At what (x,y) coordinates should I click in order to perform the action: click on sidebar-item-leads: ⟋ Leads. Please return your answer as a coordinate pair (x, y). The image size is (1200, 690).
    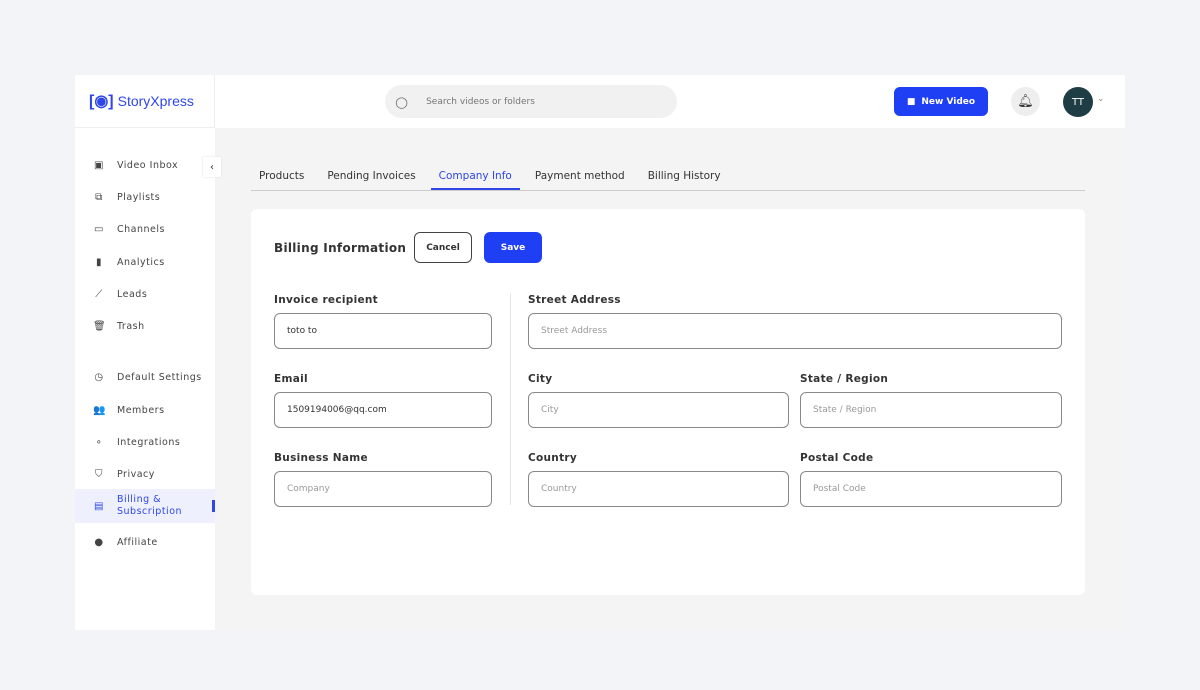
    Looking at the image, I should click on (145, 294).